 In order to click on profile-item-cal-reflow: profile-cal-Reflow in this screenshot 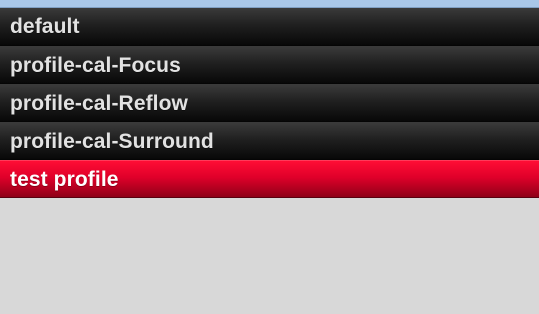, I will do `click(269, 103)`.